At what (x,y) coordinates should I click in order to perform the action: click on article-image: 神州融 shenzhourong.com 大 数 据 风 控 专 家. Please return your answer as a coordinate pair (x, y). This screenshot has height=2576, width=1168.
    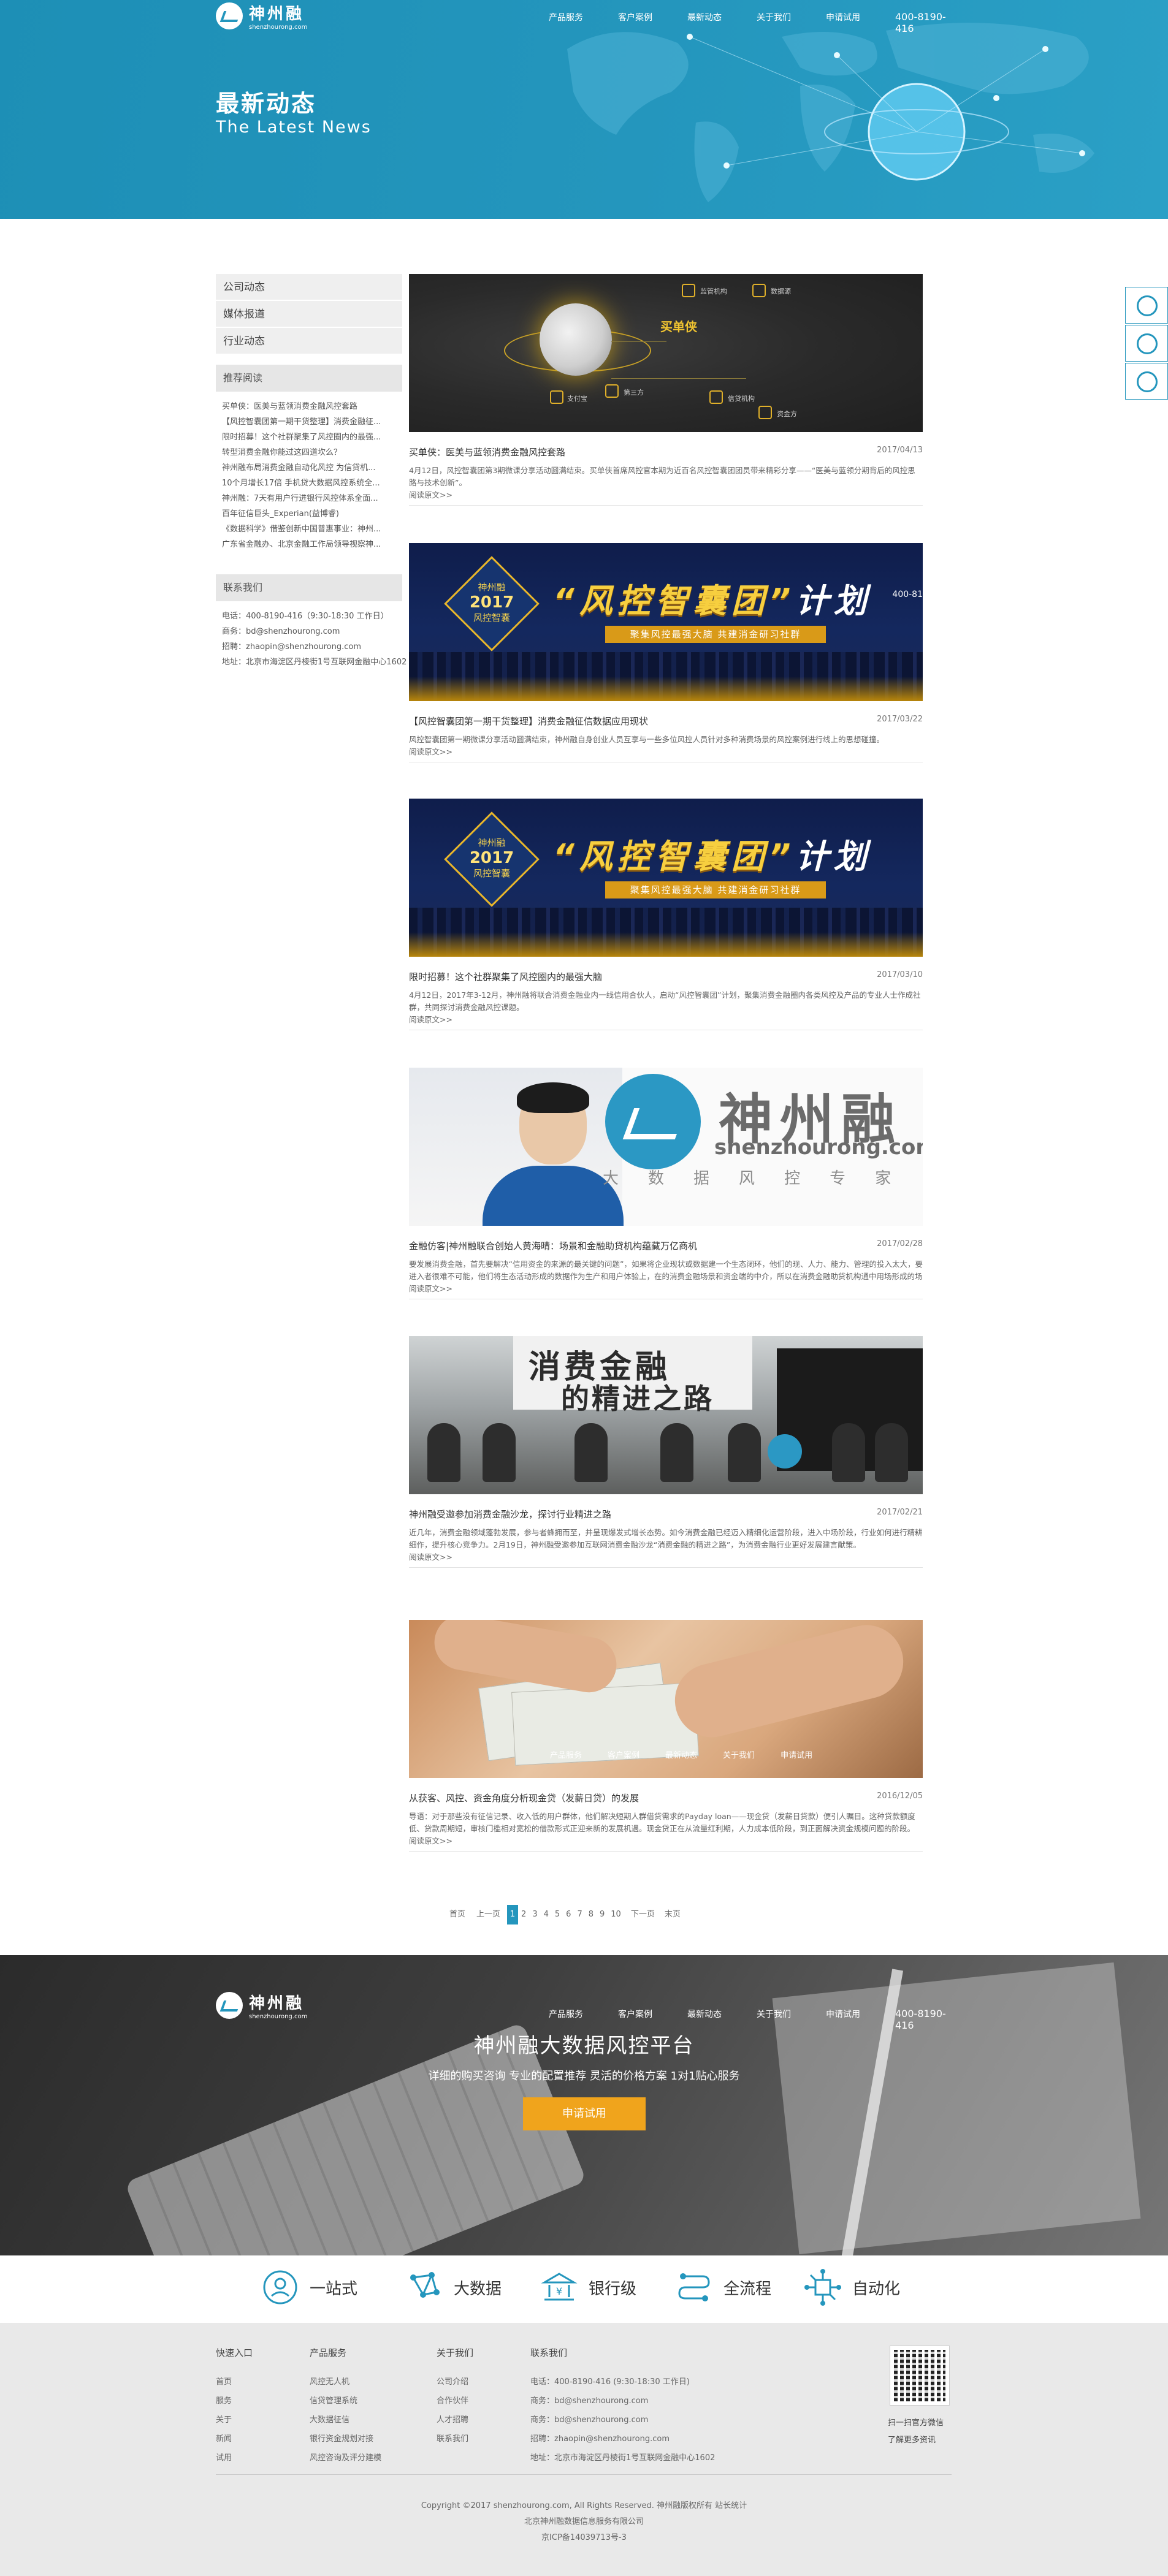
    Looking at the image, I should click on (666, 1147).